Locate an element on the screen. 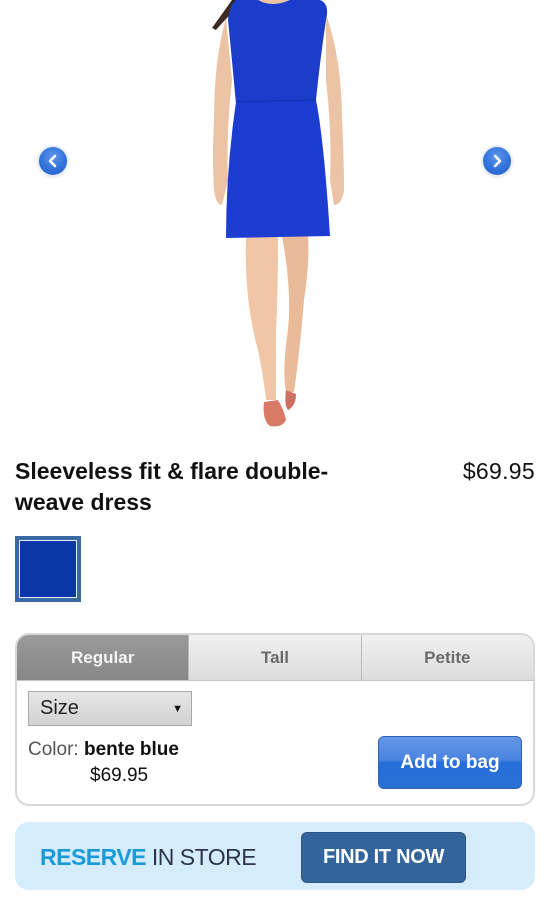  color-label: Color: is located at coordinates (53, 749).